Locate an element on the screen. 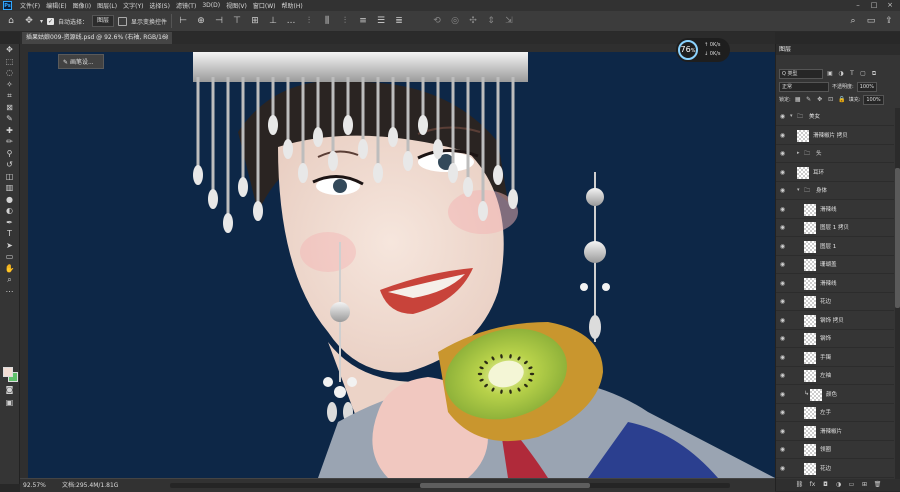 The height and width of the screenshot is (492, 900). menu-image: 图像(I) is located at coordinates (82, 5).